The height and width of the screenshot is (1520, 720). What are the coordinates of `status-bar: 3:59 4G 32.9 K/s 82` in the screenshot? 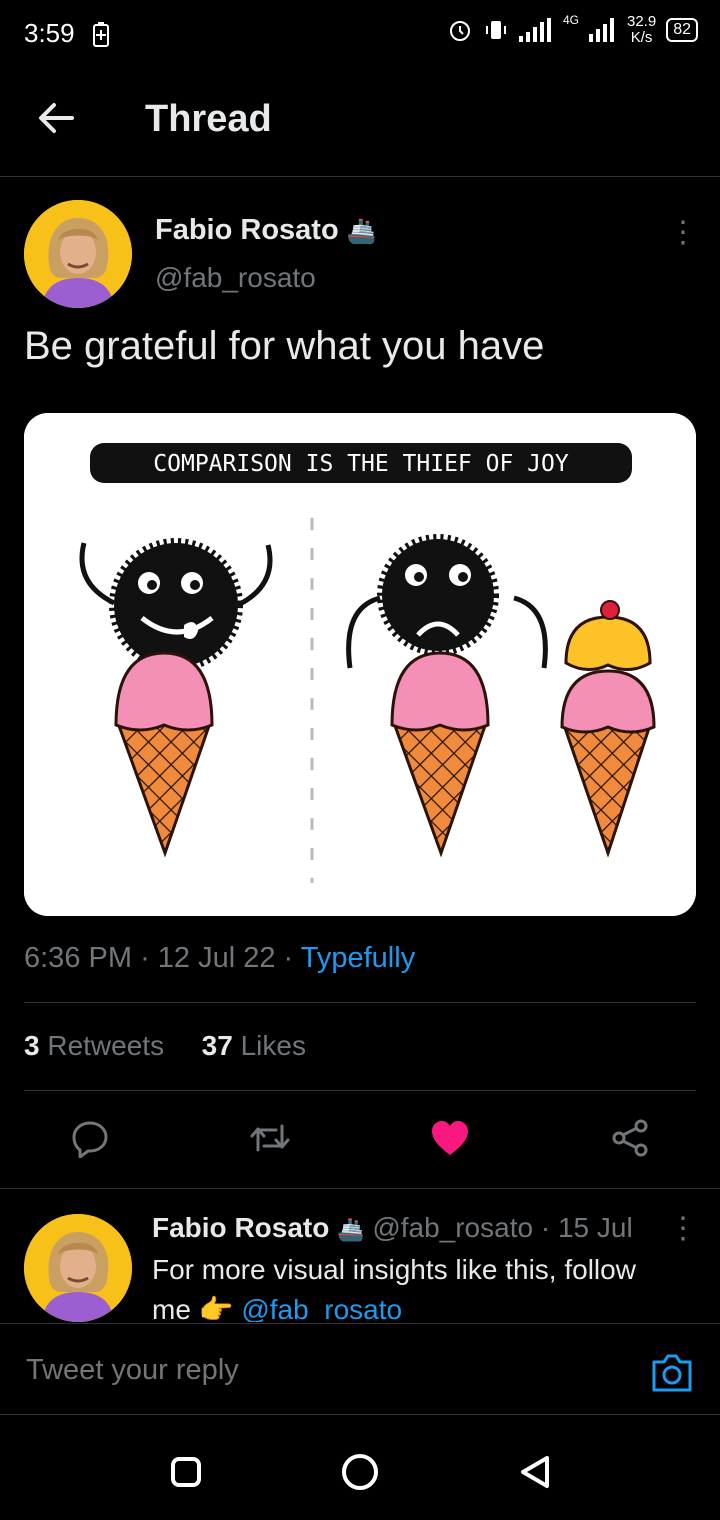 It's located at (360, 32).